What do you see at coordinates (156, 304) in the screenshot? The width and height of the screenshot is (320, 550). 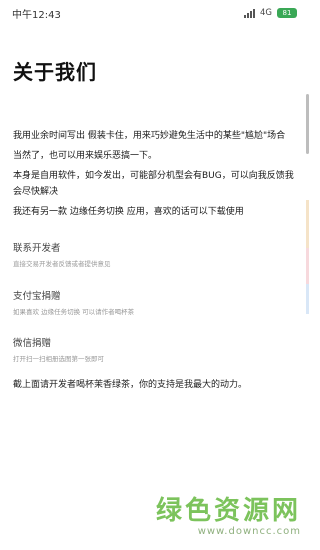 I see `alipay-donate-item: 支付宝捐赠 如果喜欢 边缘任务切换 可以请作者喝杯茶` at bounding box center [156, 304].